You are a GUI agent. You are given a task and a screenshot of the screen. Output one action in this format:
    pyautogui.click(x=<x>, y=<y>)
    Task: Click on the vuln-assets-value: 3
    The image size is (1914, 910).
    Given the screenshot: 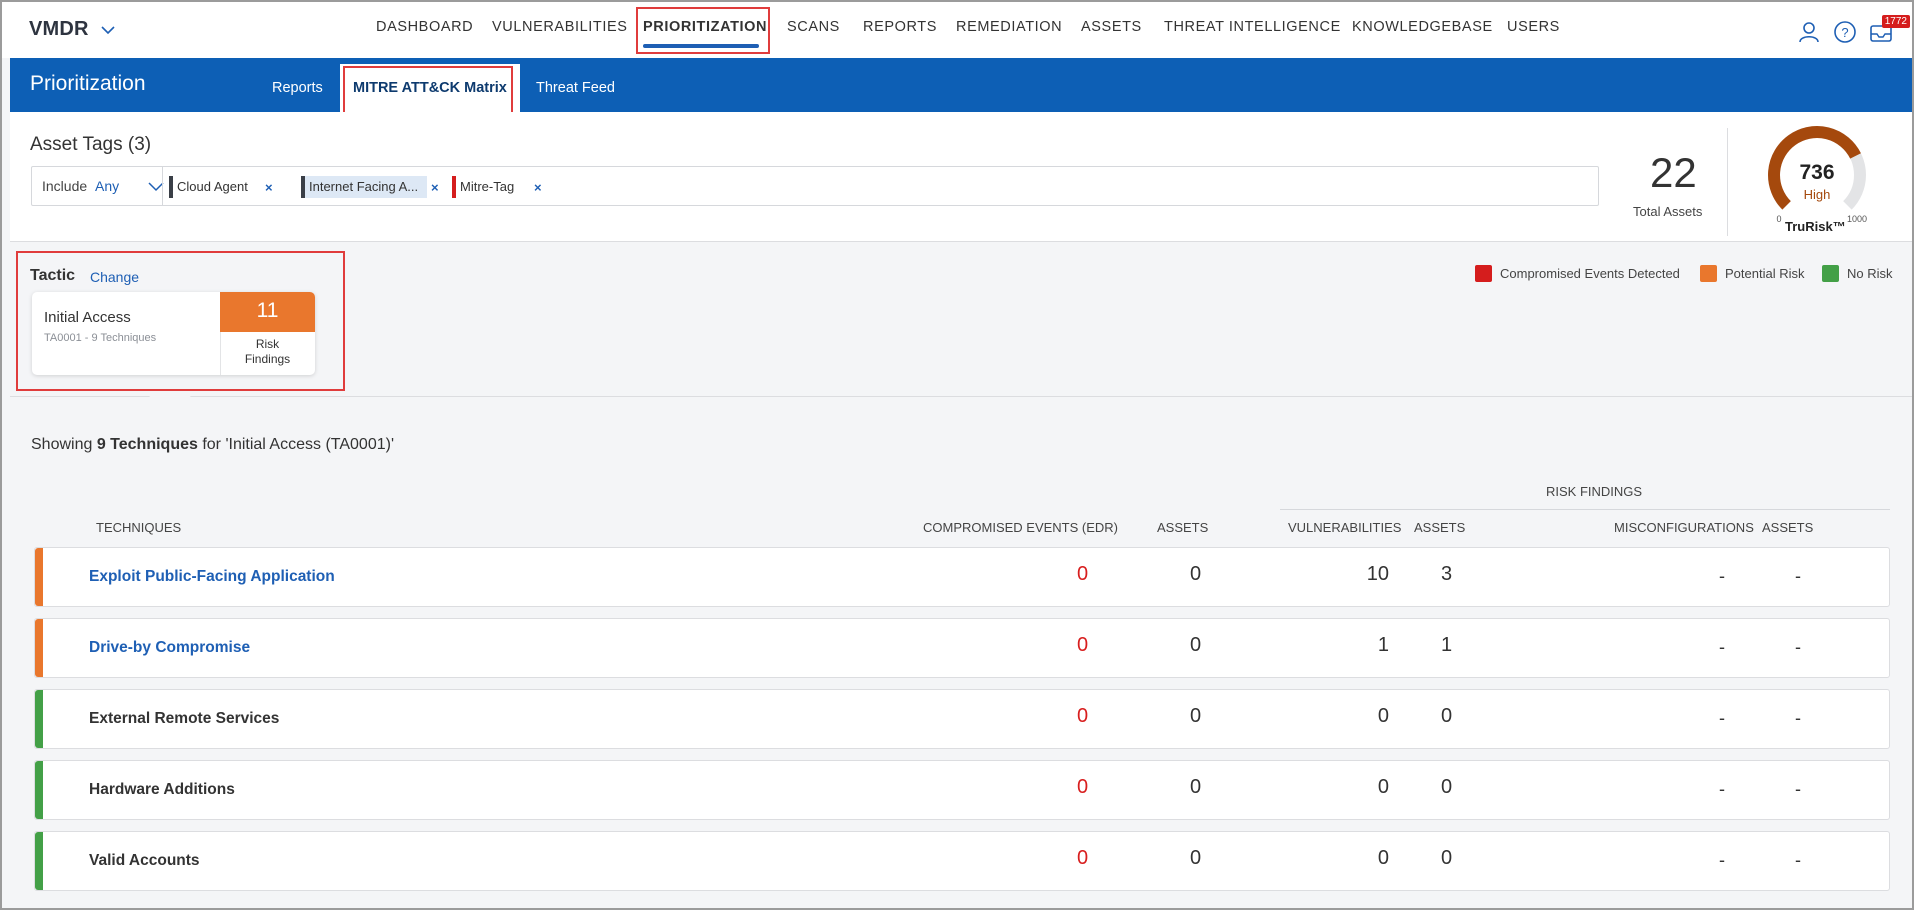 What is the action you would take?
    pyautogui.click(x=1447, y=574)
    